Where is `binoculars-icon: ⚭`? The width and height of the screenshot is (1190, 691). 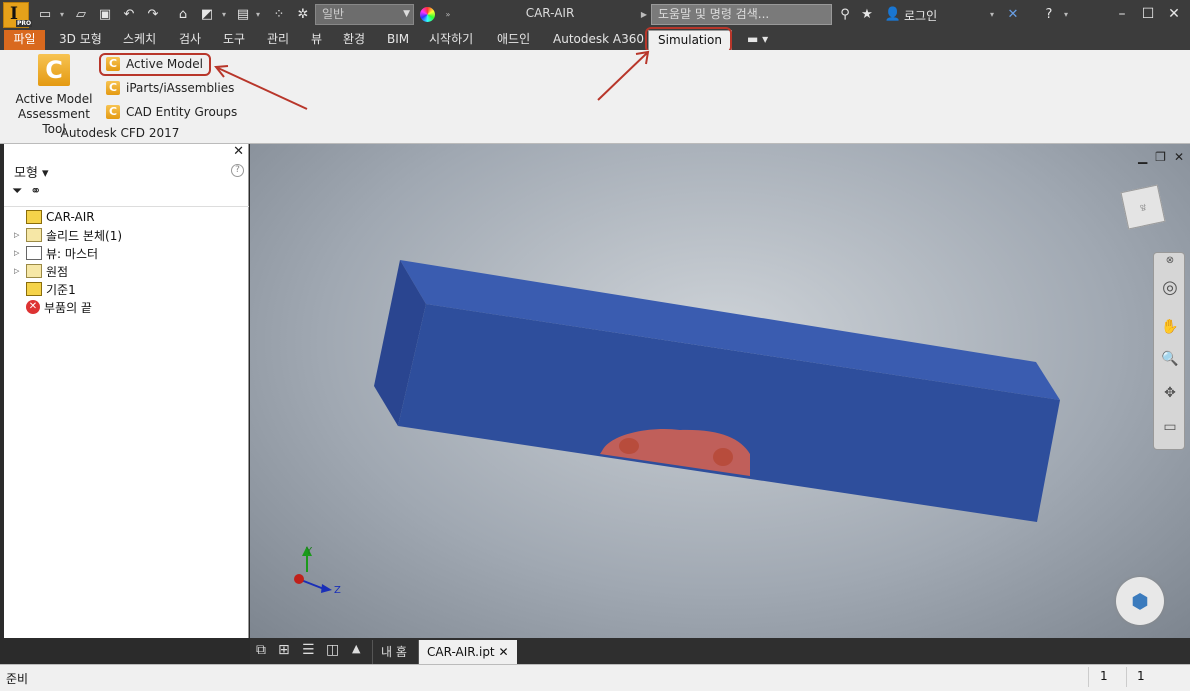
binoculars-icon: ⚭ is located at coordinates (35, 191).